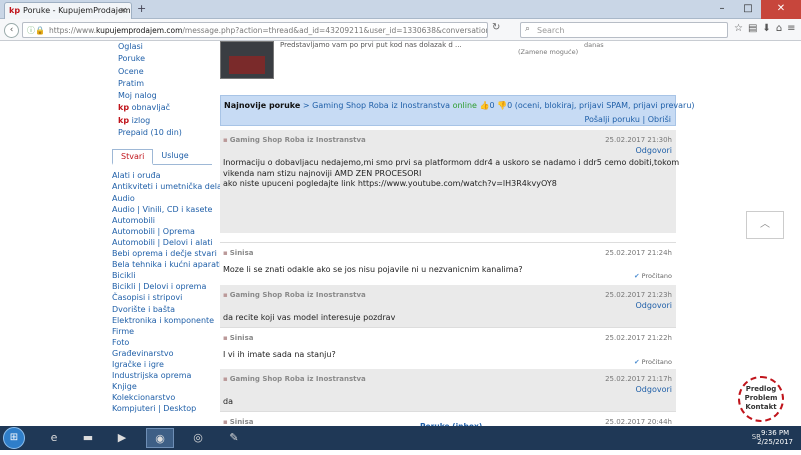  What do you see at coordinates (164, 309) in the screenshot?
I see `category-link: Dvorište i bašta` at bounding box center [164, 309].